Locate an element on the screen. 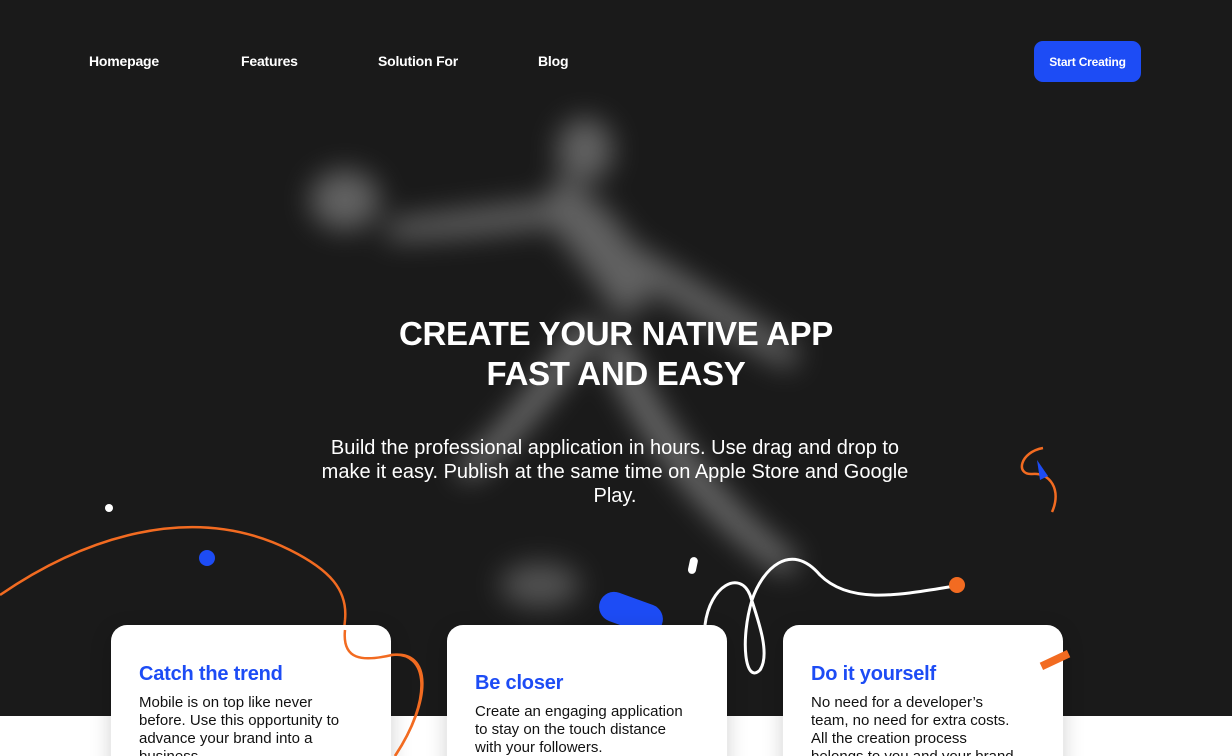 The image size is (1232, 756). card-title: Catch the trend is located at coordinates (211, 674).